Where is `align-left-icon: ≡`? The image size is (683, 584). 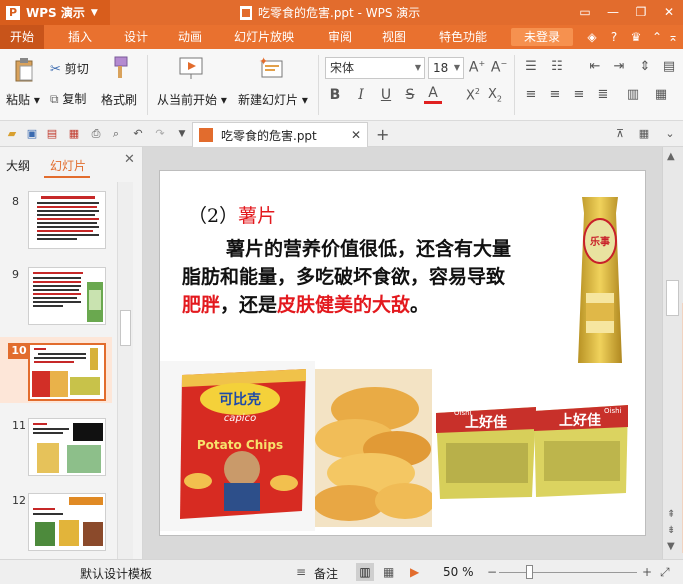 align-left-icon: ≡ is located at coordinates (531, 94).